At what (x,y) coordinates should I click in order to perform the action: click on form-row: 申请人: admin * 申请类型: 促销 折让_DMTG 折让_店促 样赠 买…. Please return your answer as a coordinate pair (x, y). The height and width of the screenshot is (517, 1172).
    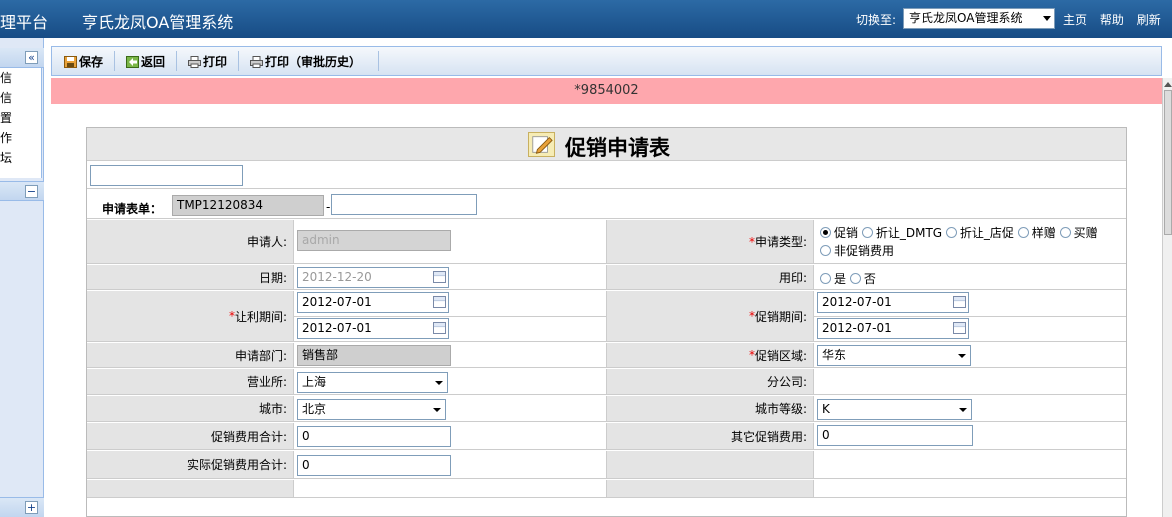
    Looking at the image, I should click on (606, 242).